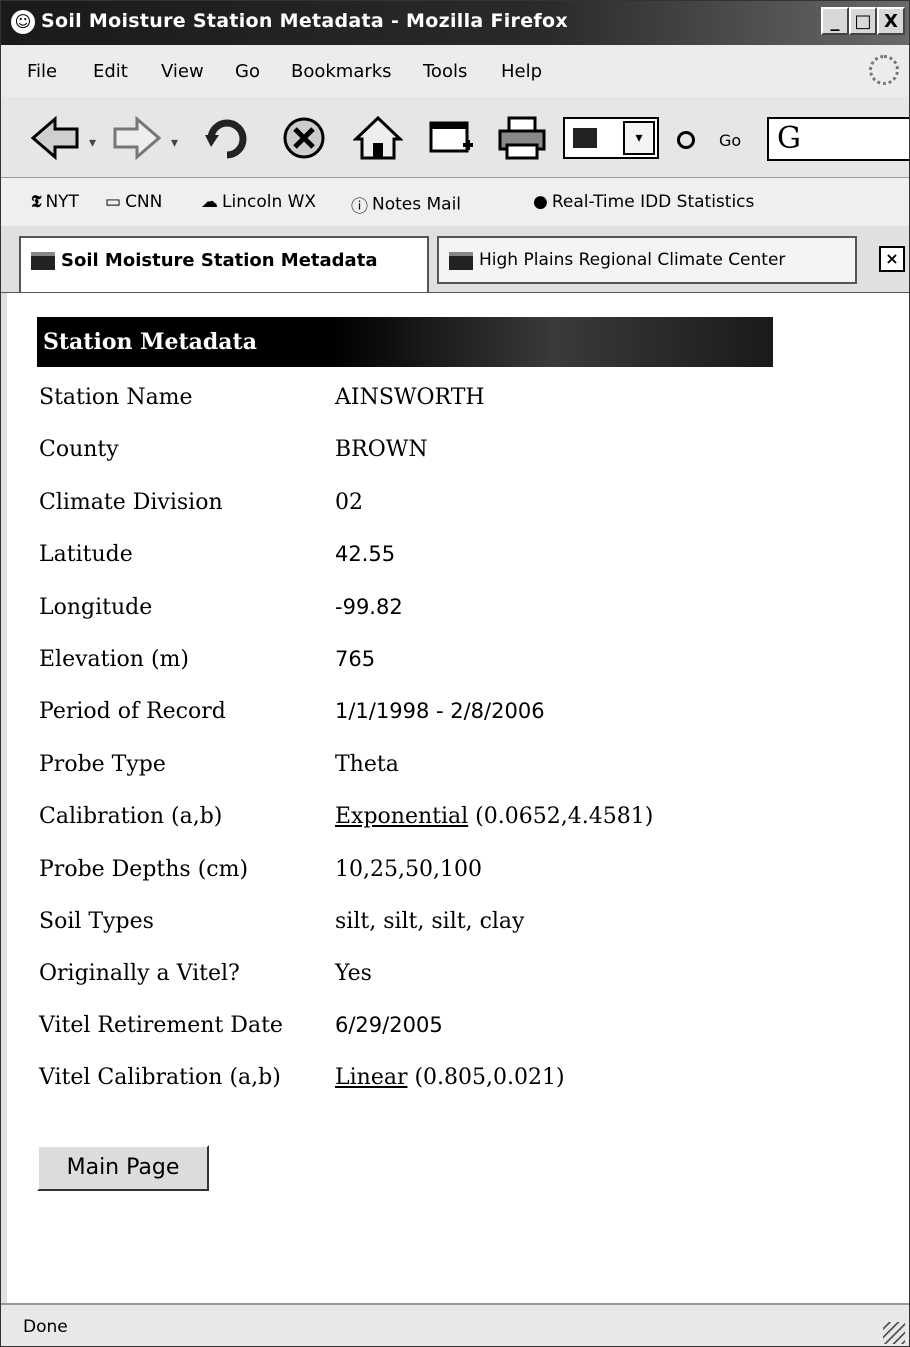 The image size is (910, 1347). Describe the element at coordinates (247, 71) in the screenshot. I see `menu-go: Go` at that location.